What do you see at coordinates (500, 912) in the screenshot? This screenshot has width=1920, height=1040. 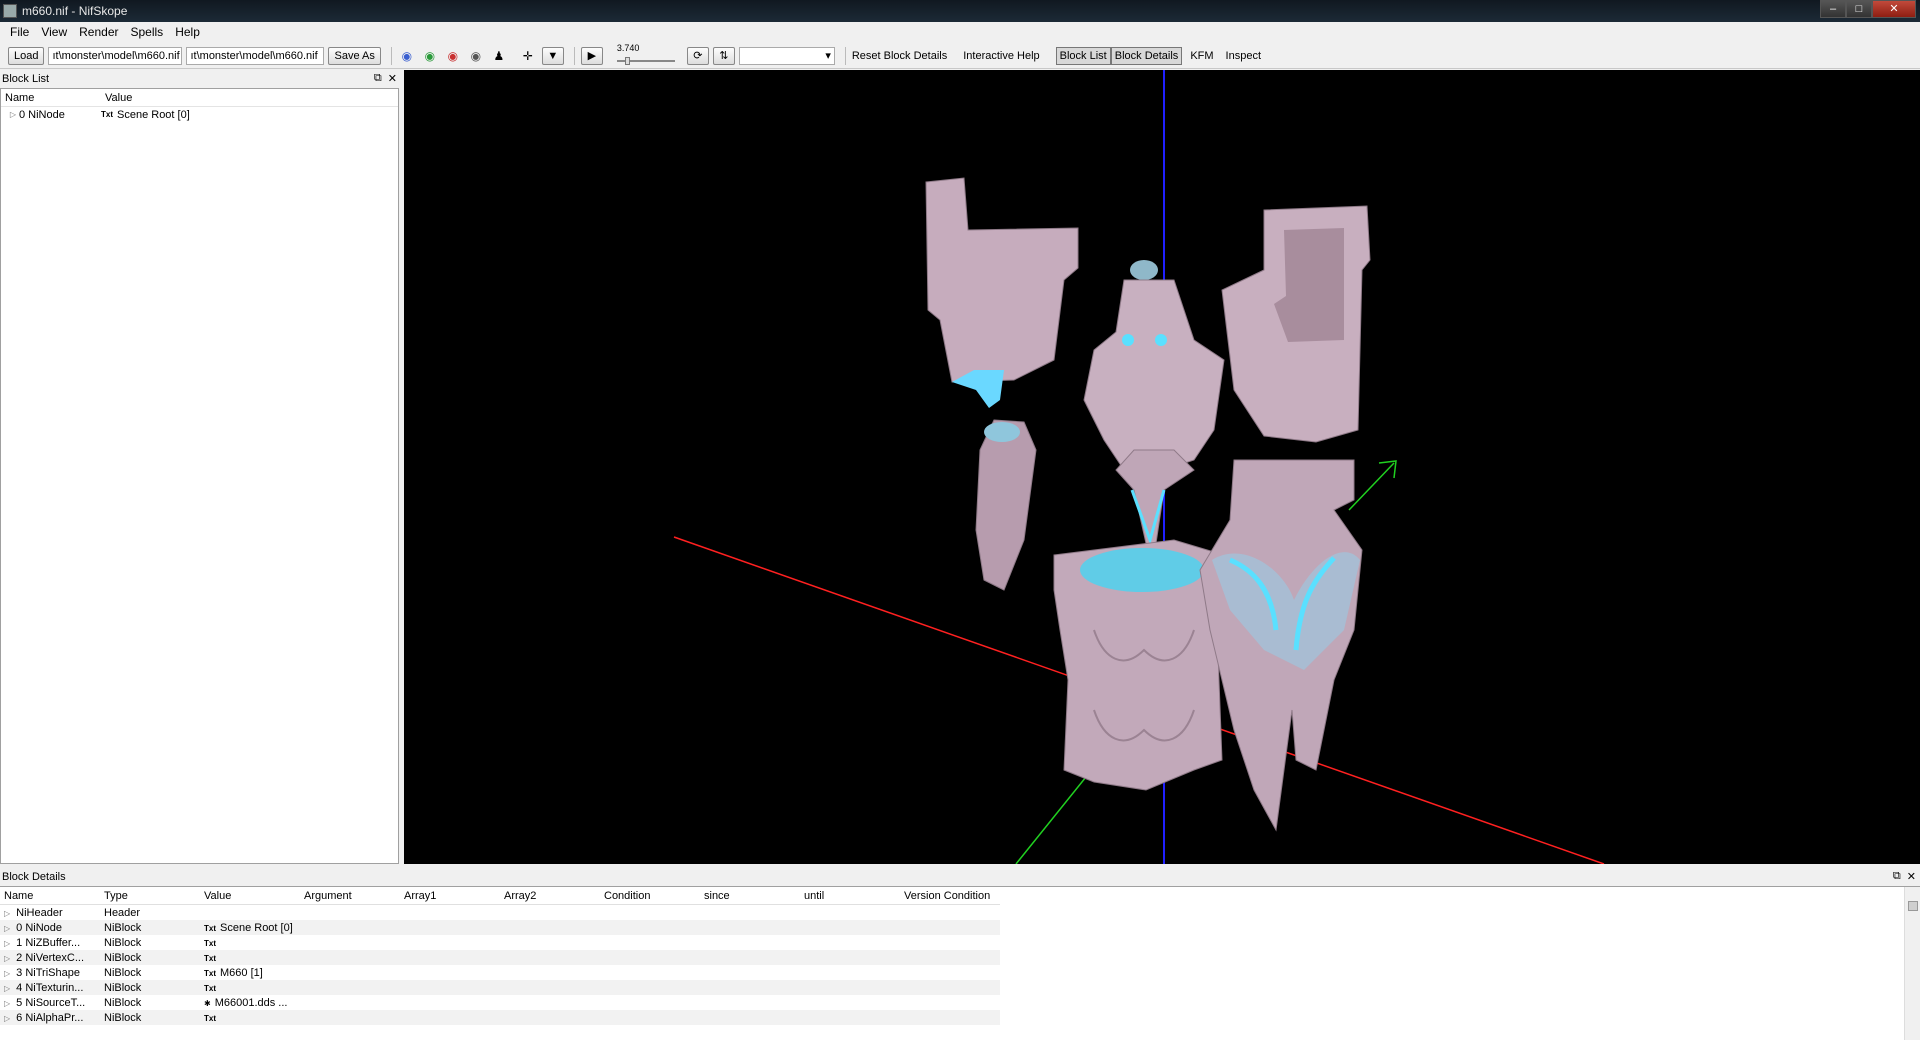 I see `table-row: ▷ NiHeader Header` at bounding box center [500, 912].